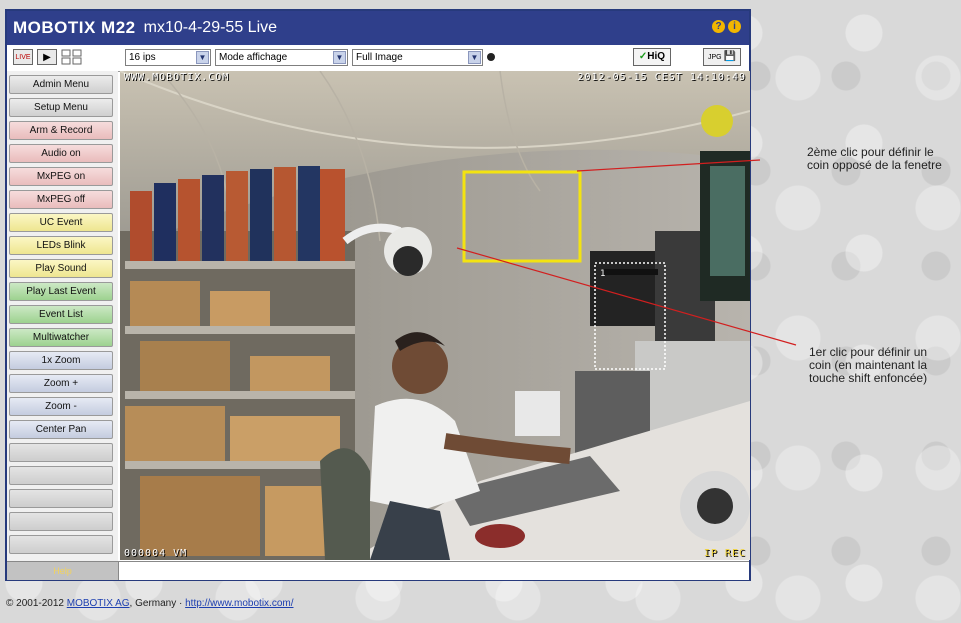 Image resolution: width=961 pixels, height=623 pixels. Describe the element at coordinates (61, 153) in the screenshot. I see `sidebar-item-audio-on: Audio on` at that location.